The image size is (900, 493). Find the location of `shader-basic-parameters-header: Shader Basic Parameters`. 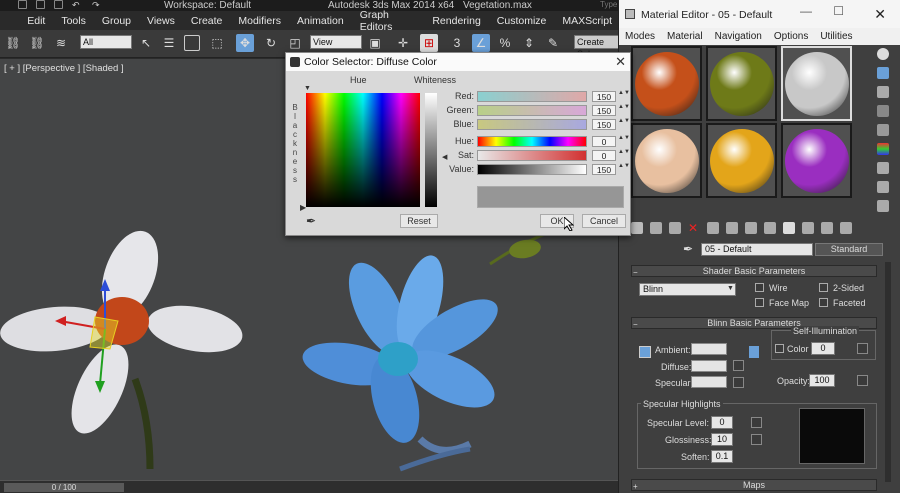

shader-basic-parameters-header: Shader Basic Parameters is located at coordinates (754, 271).